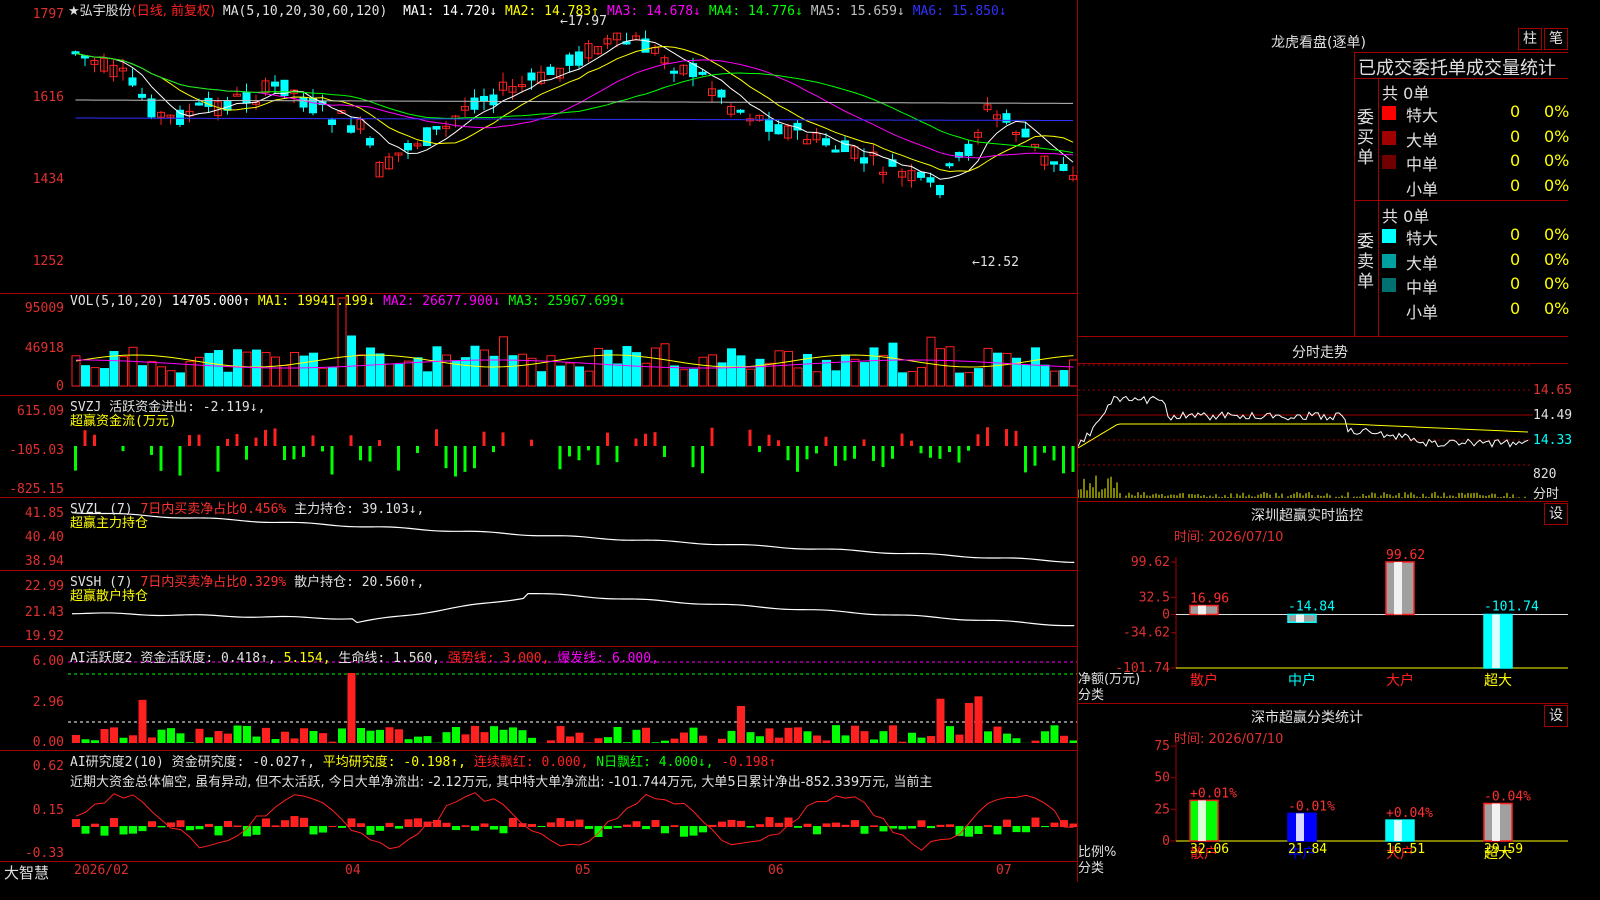 The width and height of the screenshot is (1600, 900). What do you see at coordinates (1302, 680) in the screenshot?
I see `category-label: 中户` at bounding box center [1302, 680].